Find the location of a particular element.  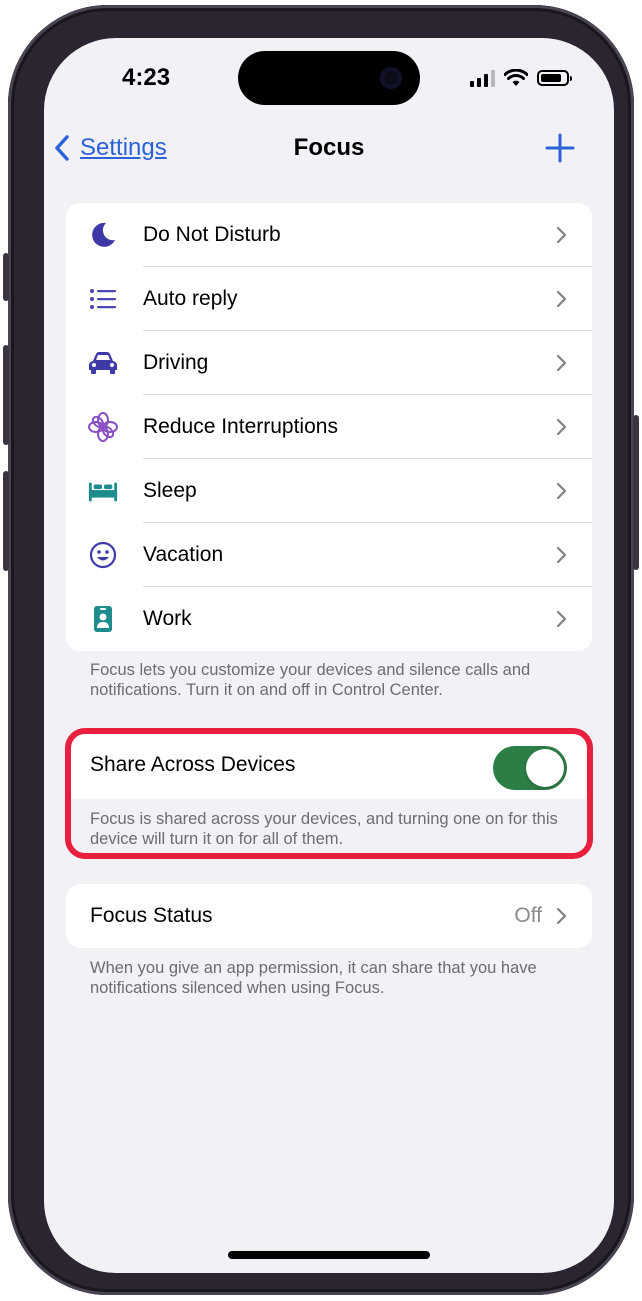

mode-label: Reduce Interruptions is located at coordinates (240, 426).